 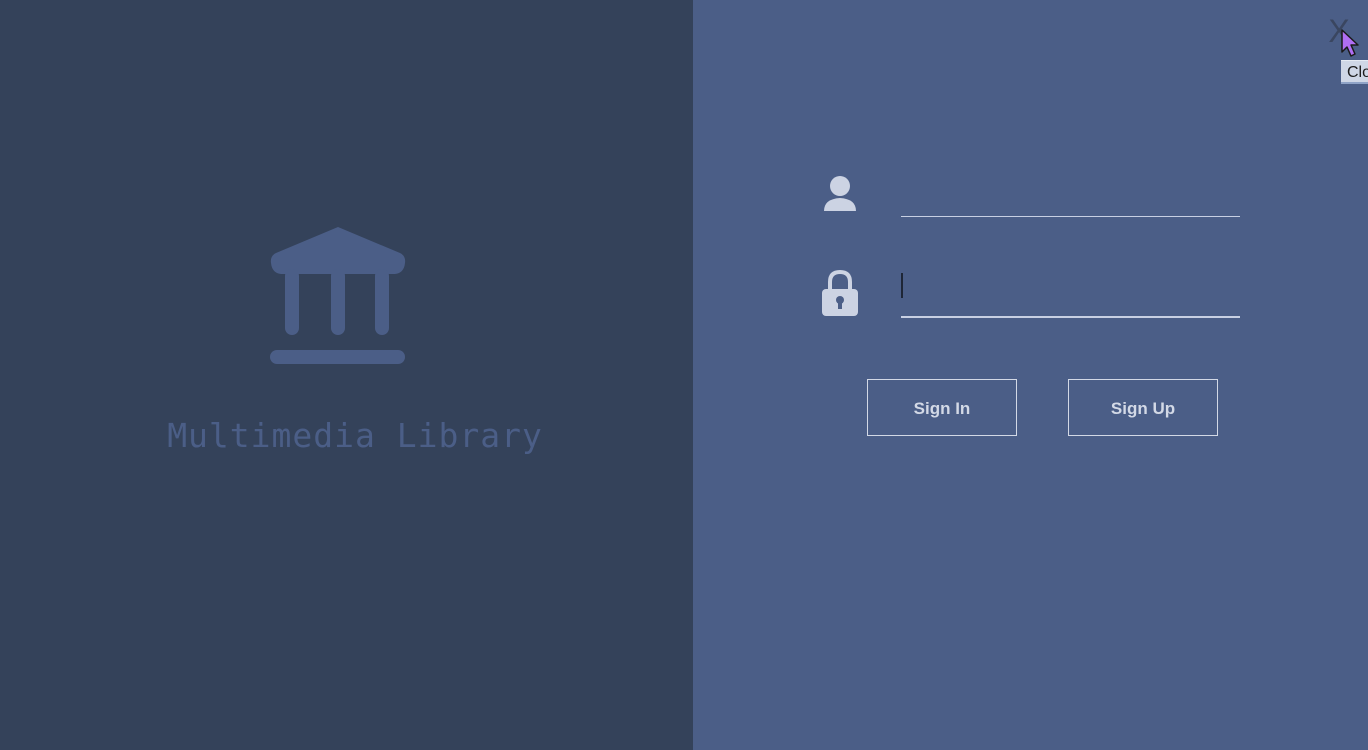 I want to click on close-tooltip: Close, so click(x=1354, y=72).